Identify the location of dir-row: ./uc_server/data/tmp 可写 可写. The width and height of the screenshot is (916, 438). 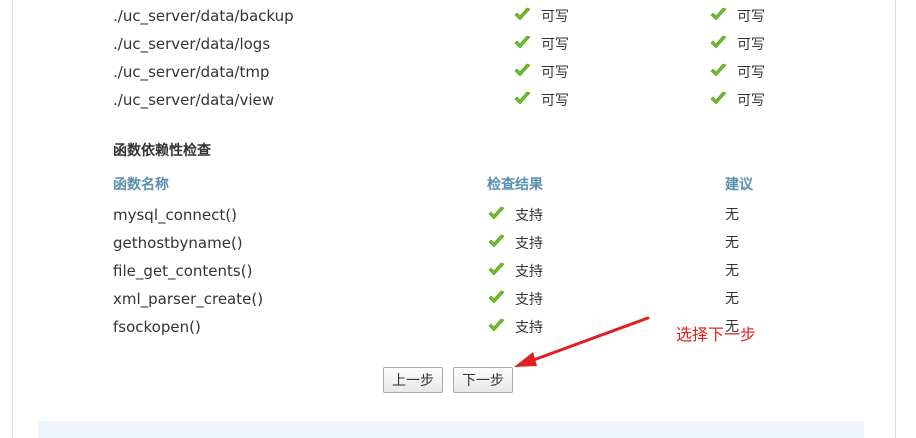
(458, 72).